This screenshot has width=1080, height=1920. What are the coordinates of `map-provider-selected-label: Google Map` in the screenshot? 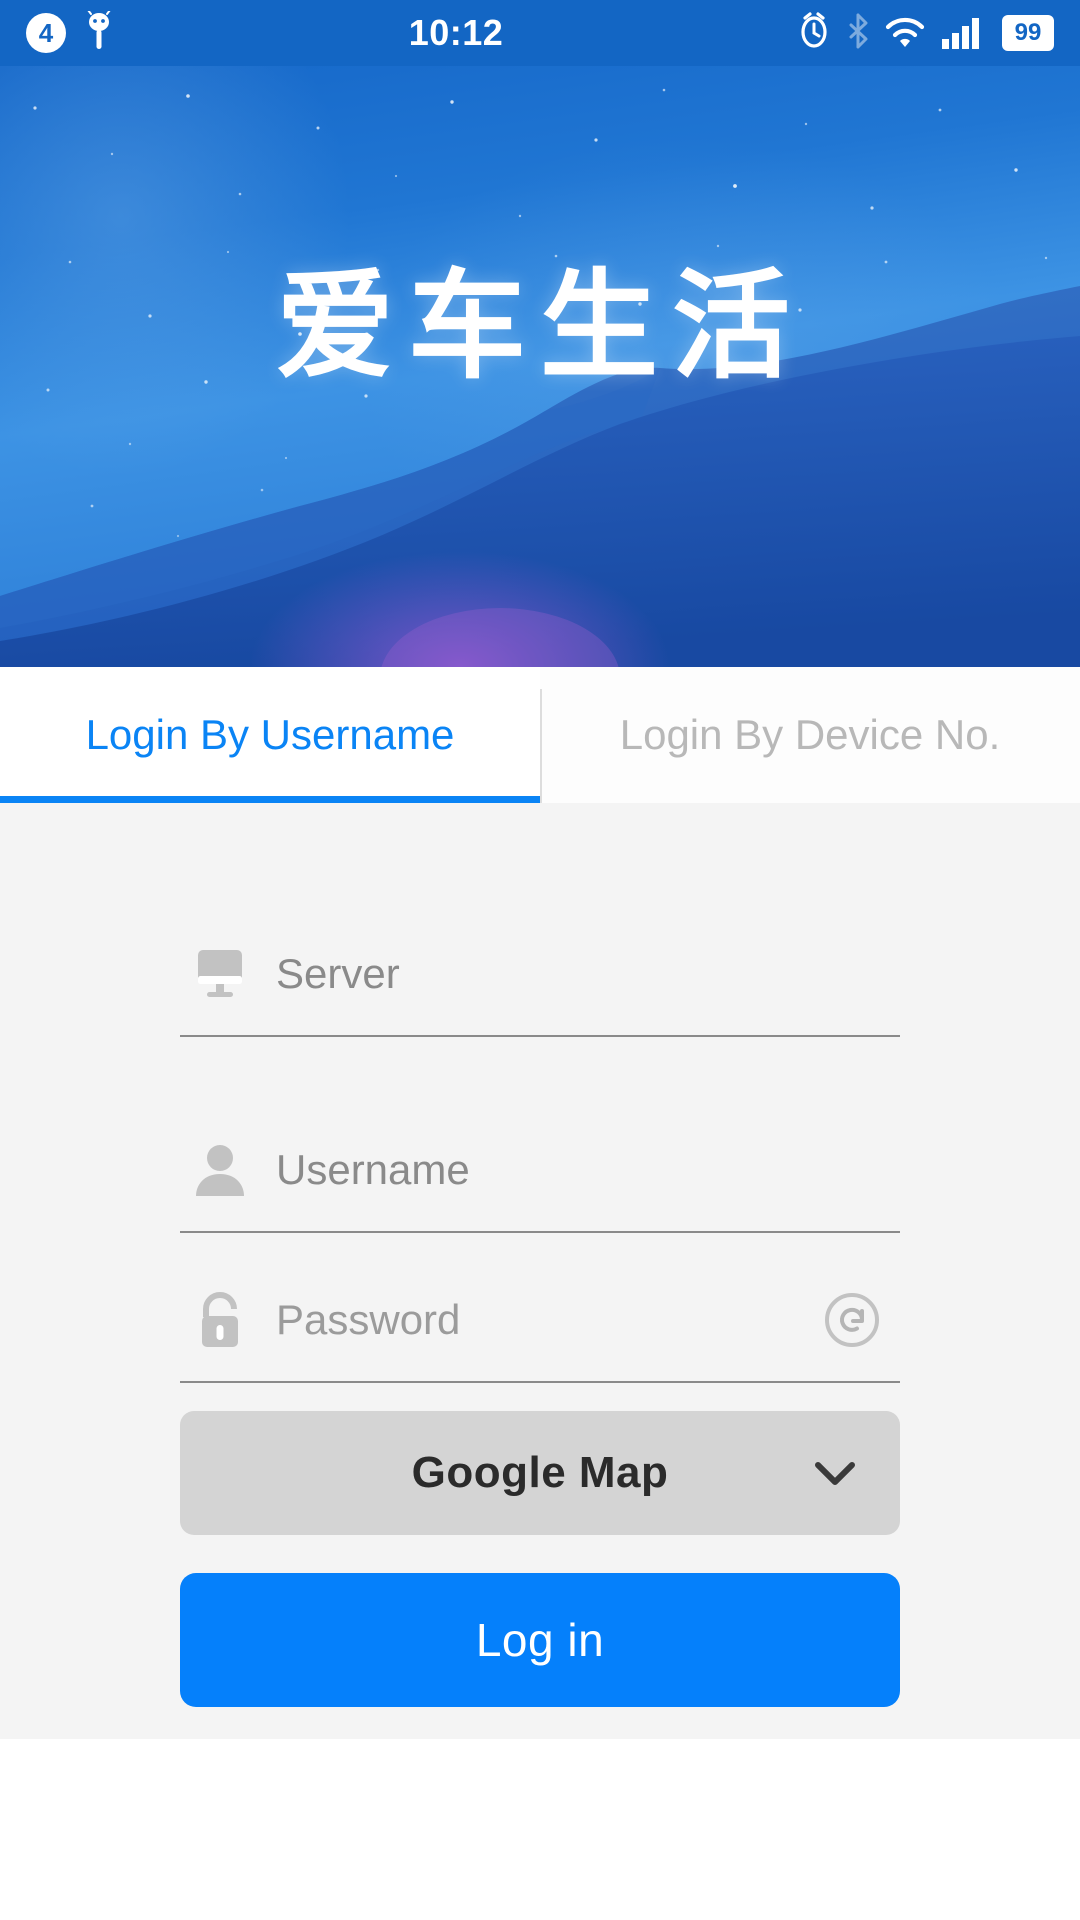 It's located at (540, 1472).